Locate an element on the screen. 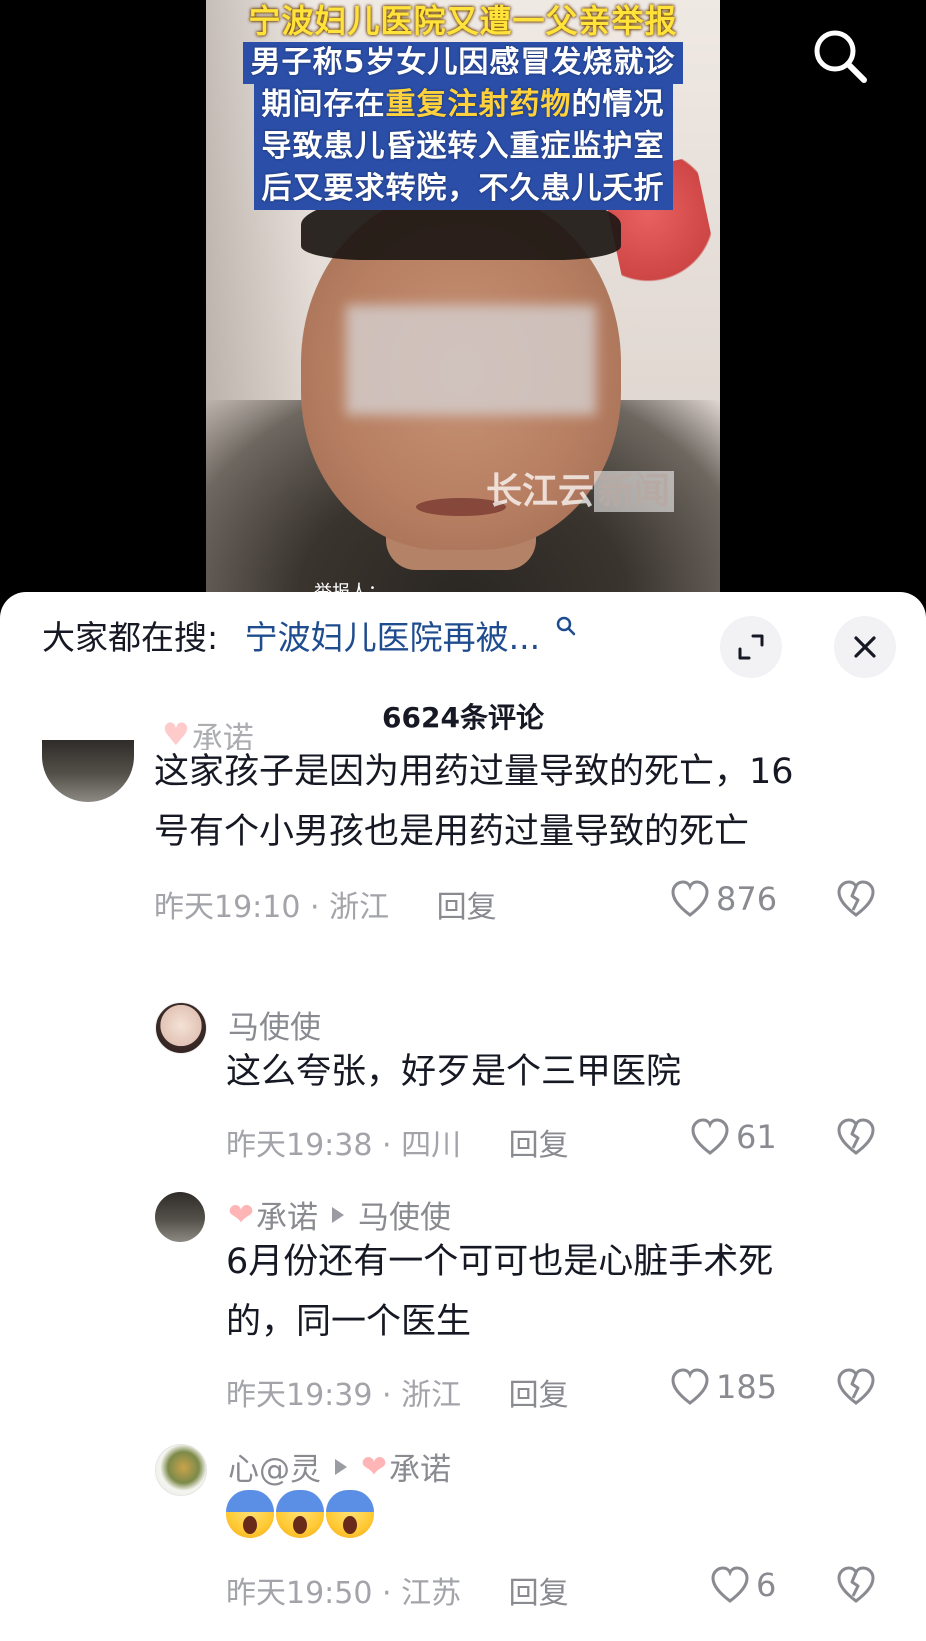 The image size is (926, 1641). comment-text-line: 的，同一个医生 is located at coordinates (349, 1322).